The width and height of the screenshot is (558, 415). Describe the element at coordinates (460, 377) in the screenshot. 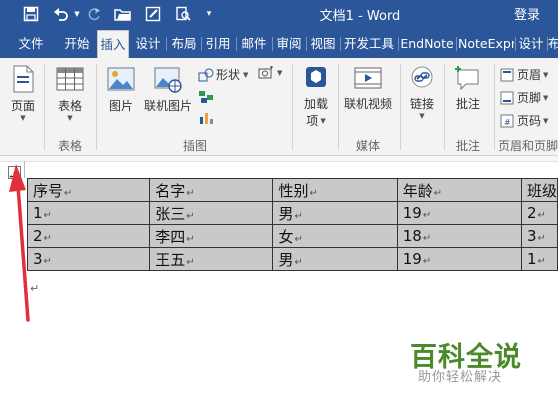

I see `watermark-slogan: 助你轻松解决` at that location.